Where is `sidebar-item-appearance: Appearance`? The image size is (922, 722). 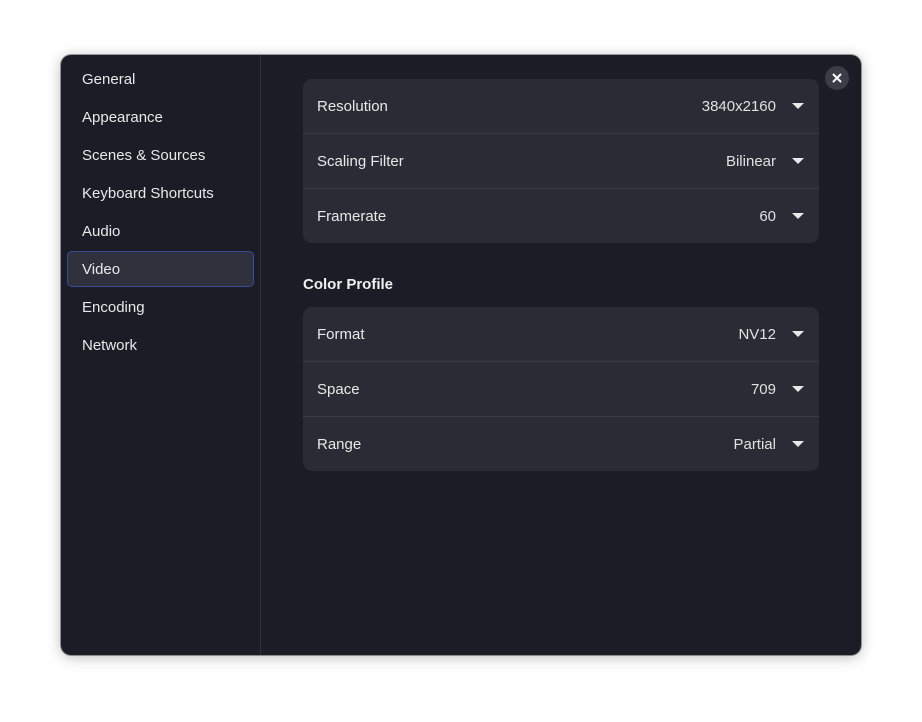
sidebar-item-appearance: Appearance is located at coordinates (160, 117).